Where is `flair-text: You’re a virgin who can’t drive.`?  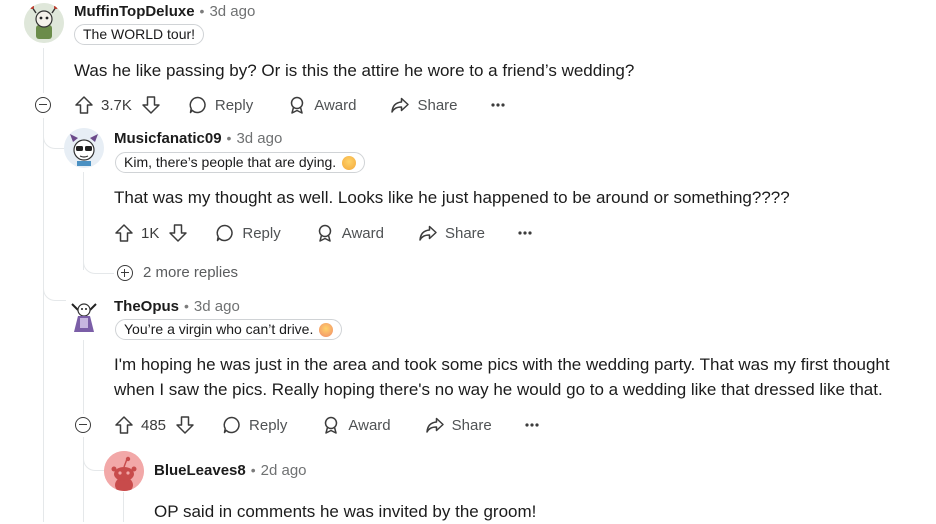
flair-text: You’re a virgin who can’t drive. is located at coordinates (219, 329).